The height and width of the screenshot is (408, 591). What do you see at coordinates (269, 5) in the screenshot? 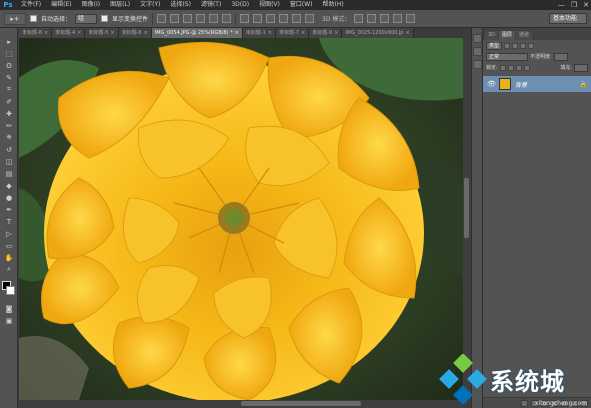
I see `menu-item: 视图(V)` at bounding box center [269, 5].